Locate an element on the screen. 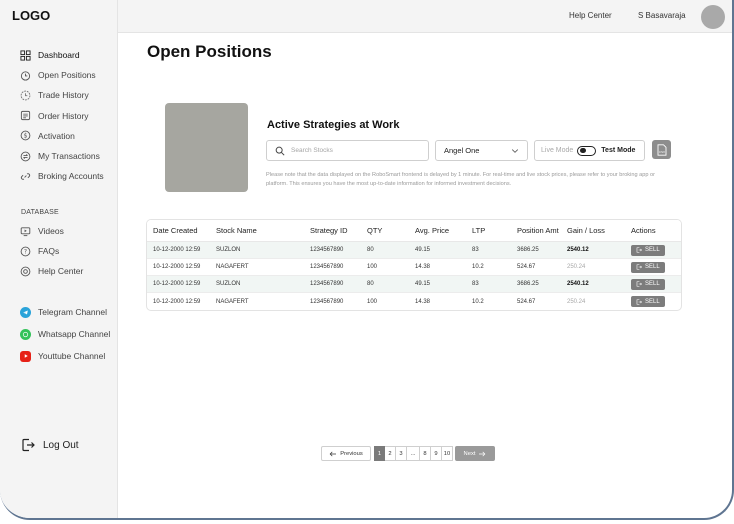  sidebar-item-my-transactions: My Transactions is located at coordinates (59, 156).